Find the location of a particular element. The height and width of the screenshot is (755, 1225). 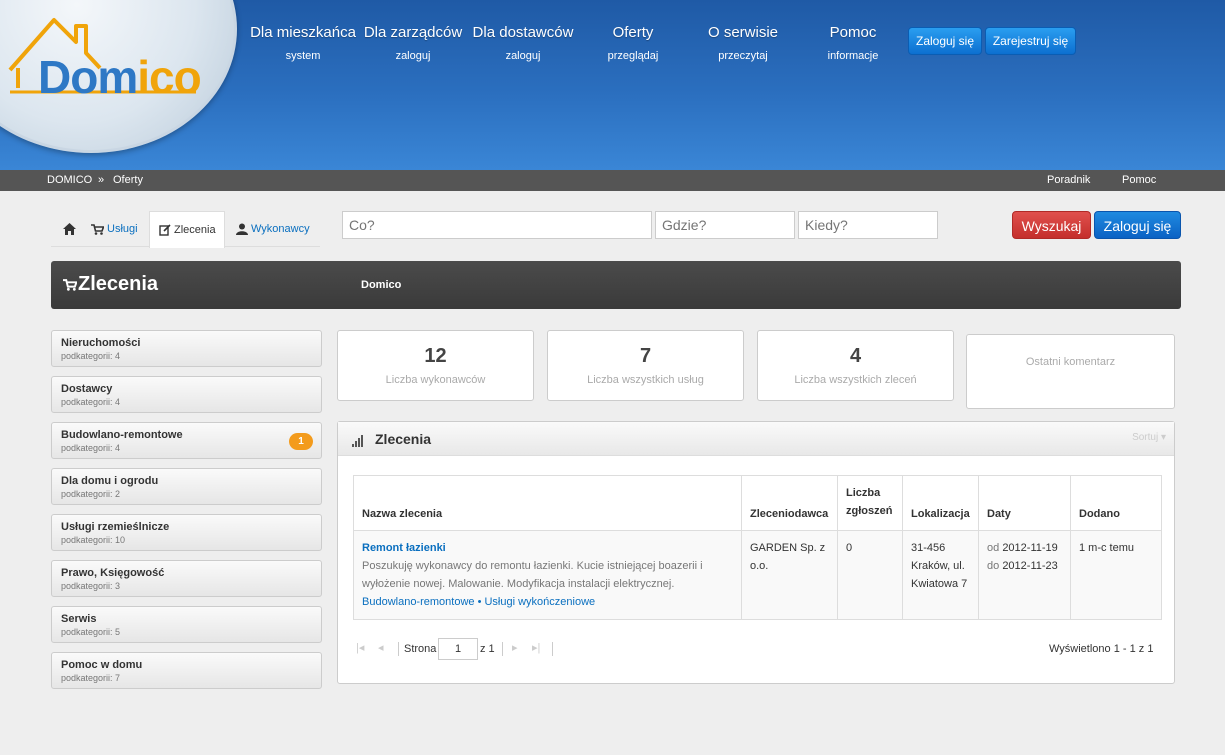

nav-managers: Dla zarządców zaloguj is located at coordinates (413, 43).